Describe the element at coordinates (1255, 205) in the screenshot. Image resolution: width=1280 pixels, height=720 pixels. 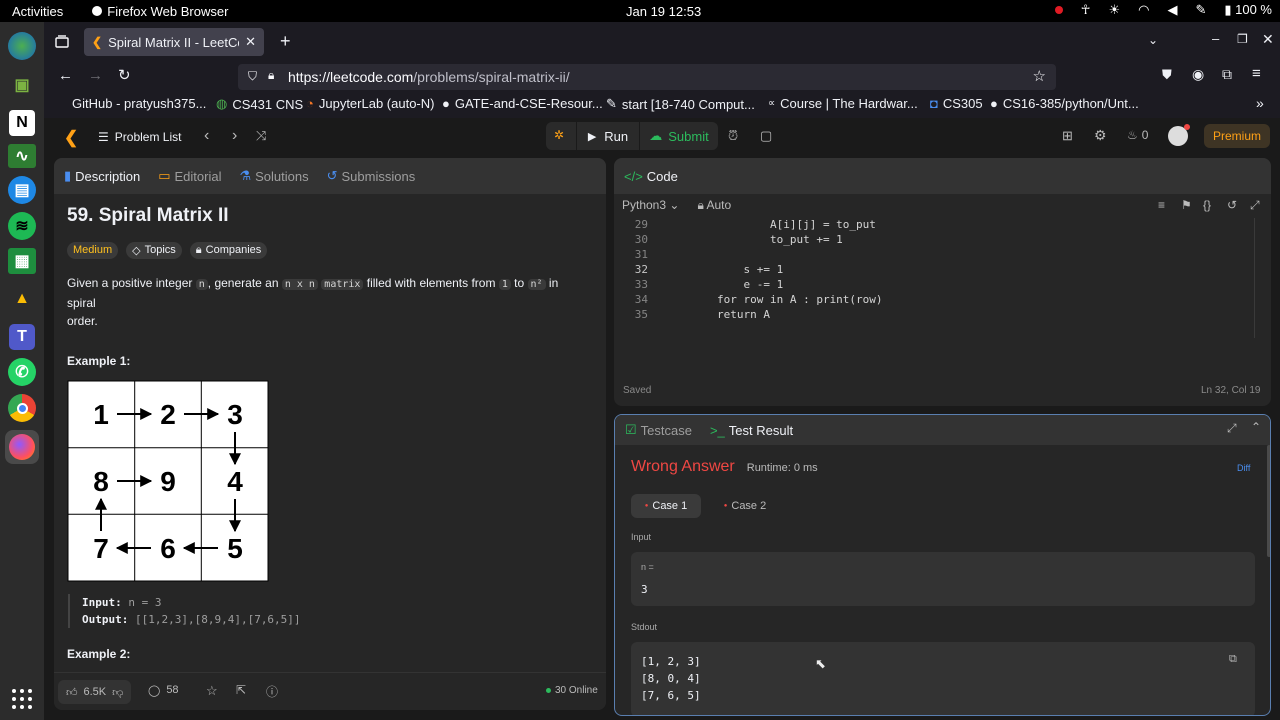
I see `expand-icon: ⤢` at that location.